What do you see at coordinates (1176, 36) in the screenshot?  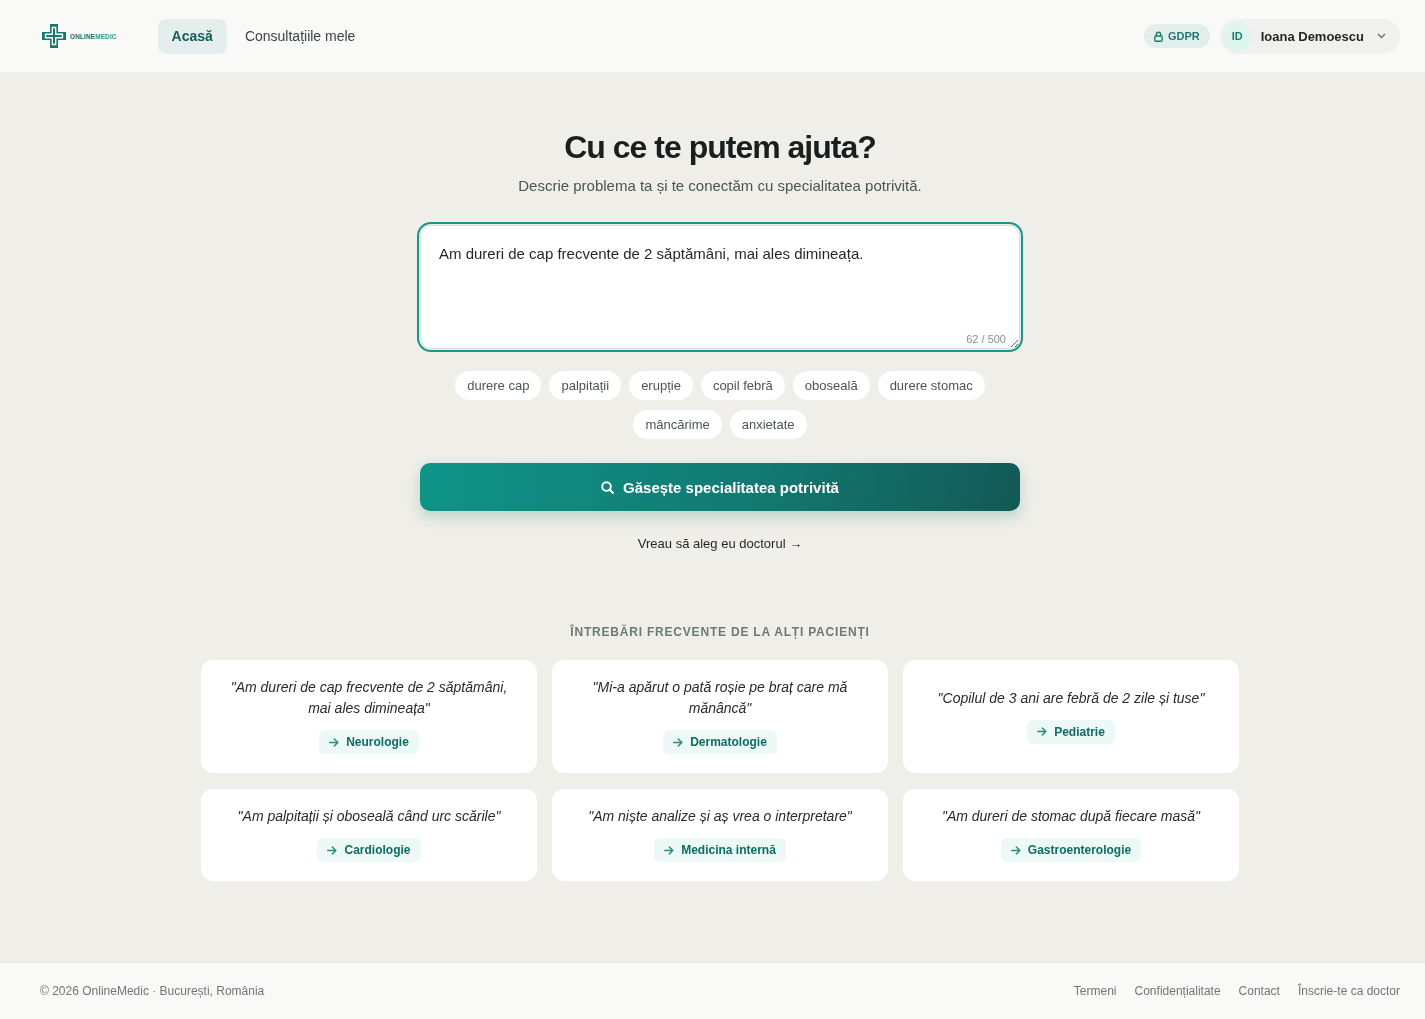 I see `gdpr-button: GDPR` at bounding box center [1176, 36].